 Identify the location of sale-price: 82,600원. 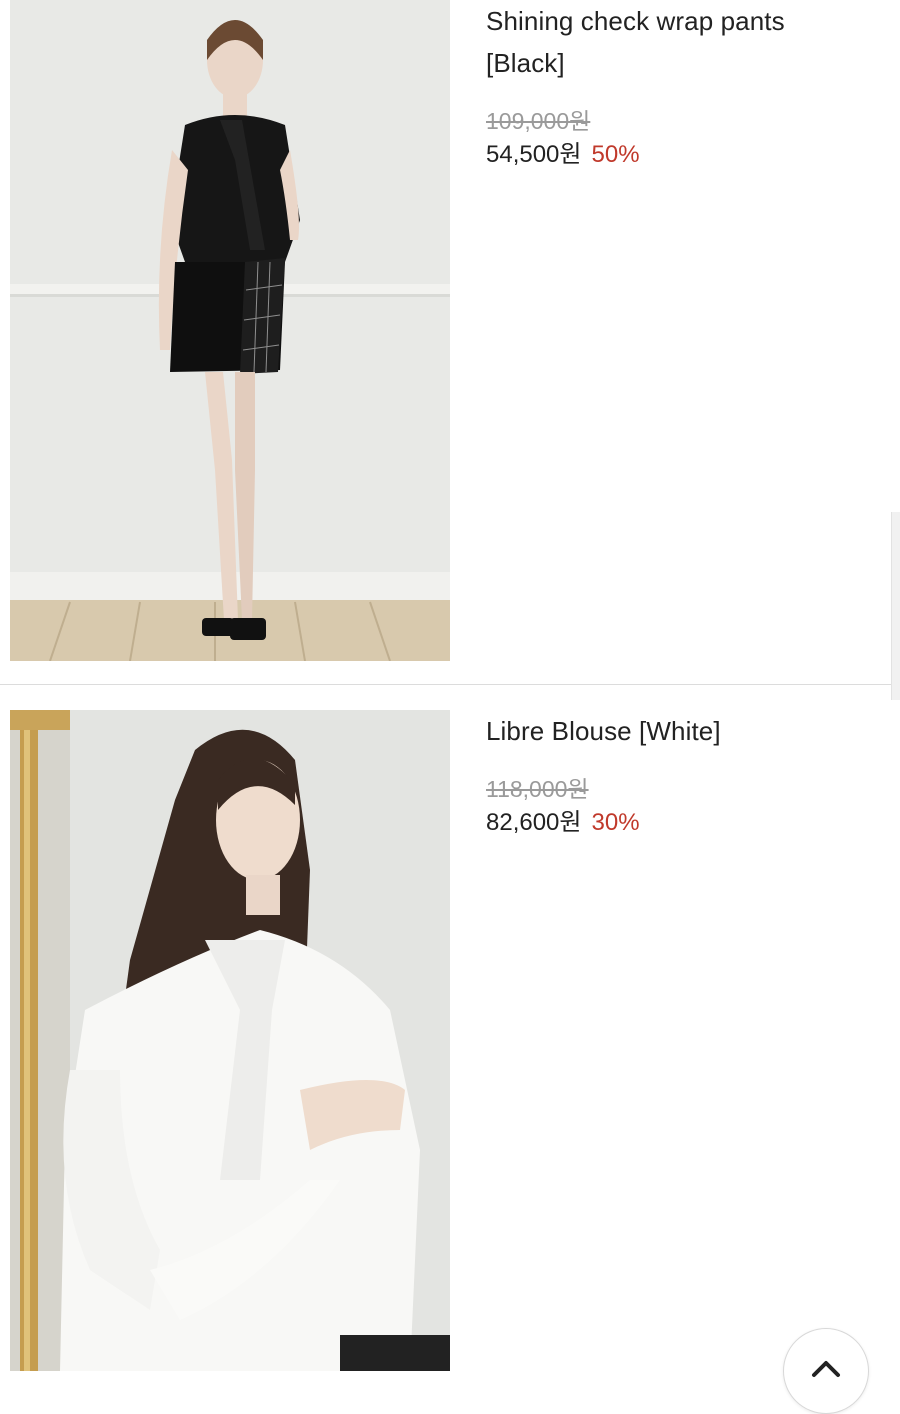
(534, 822).